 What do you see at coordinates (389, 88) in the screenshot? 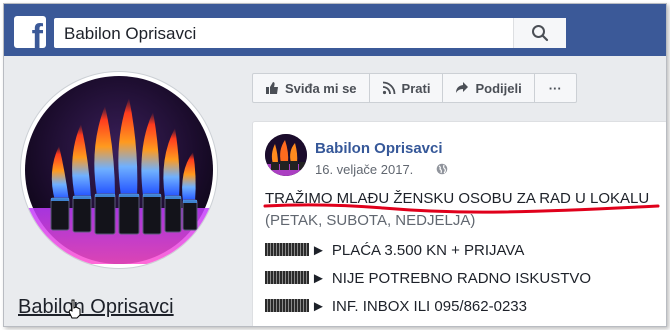
I see `rss-icon` at bounding box center [389, 88].